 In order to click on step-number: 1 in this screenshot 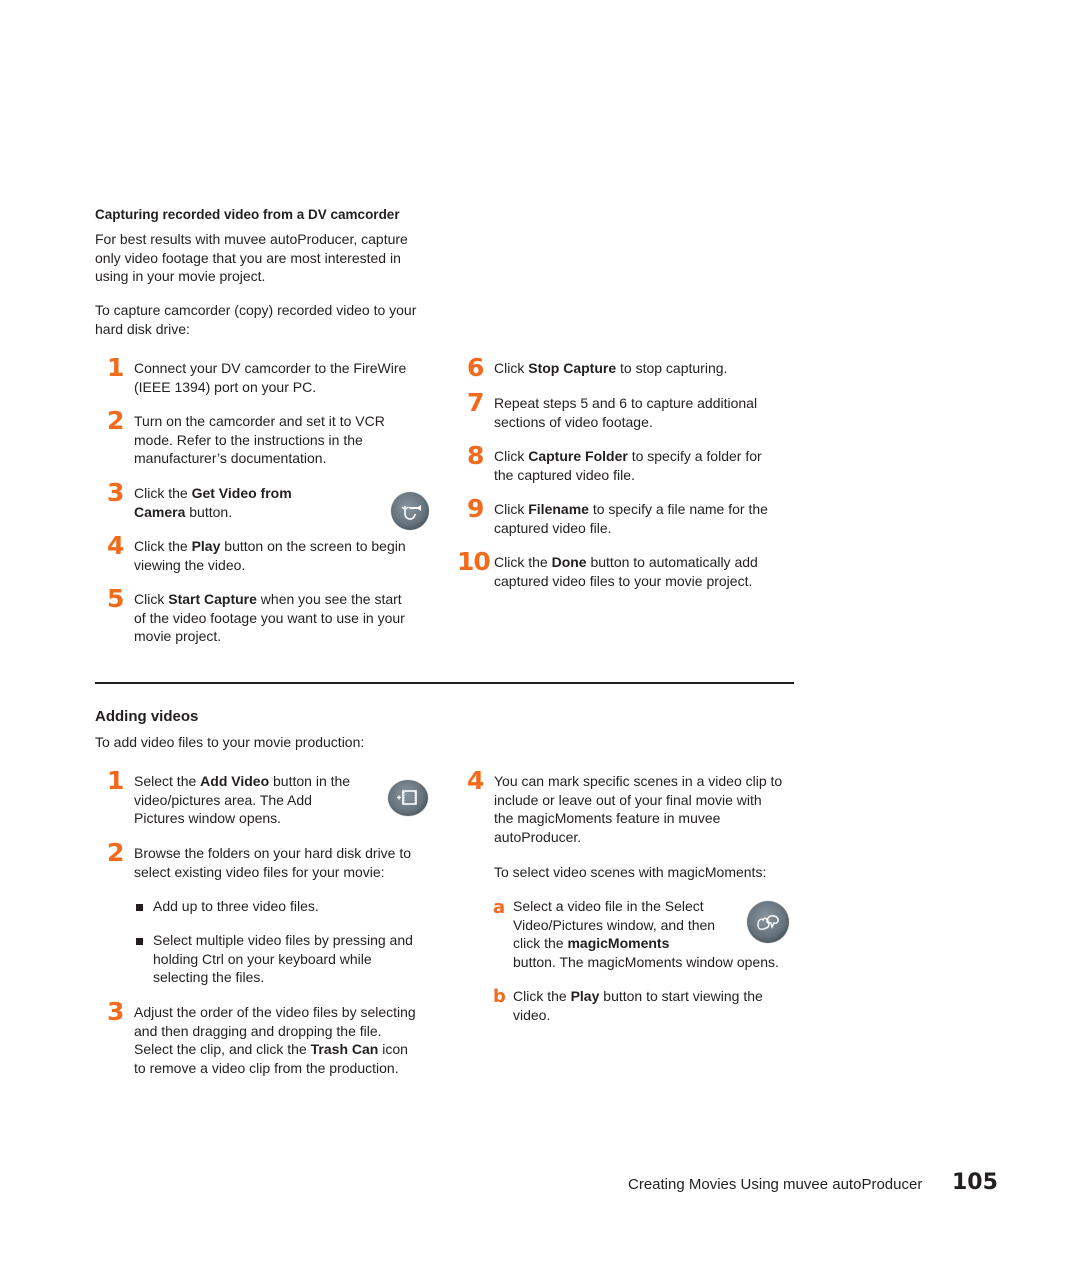, I will do `click(116, 780)`.